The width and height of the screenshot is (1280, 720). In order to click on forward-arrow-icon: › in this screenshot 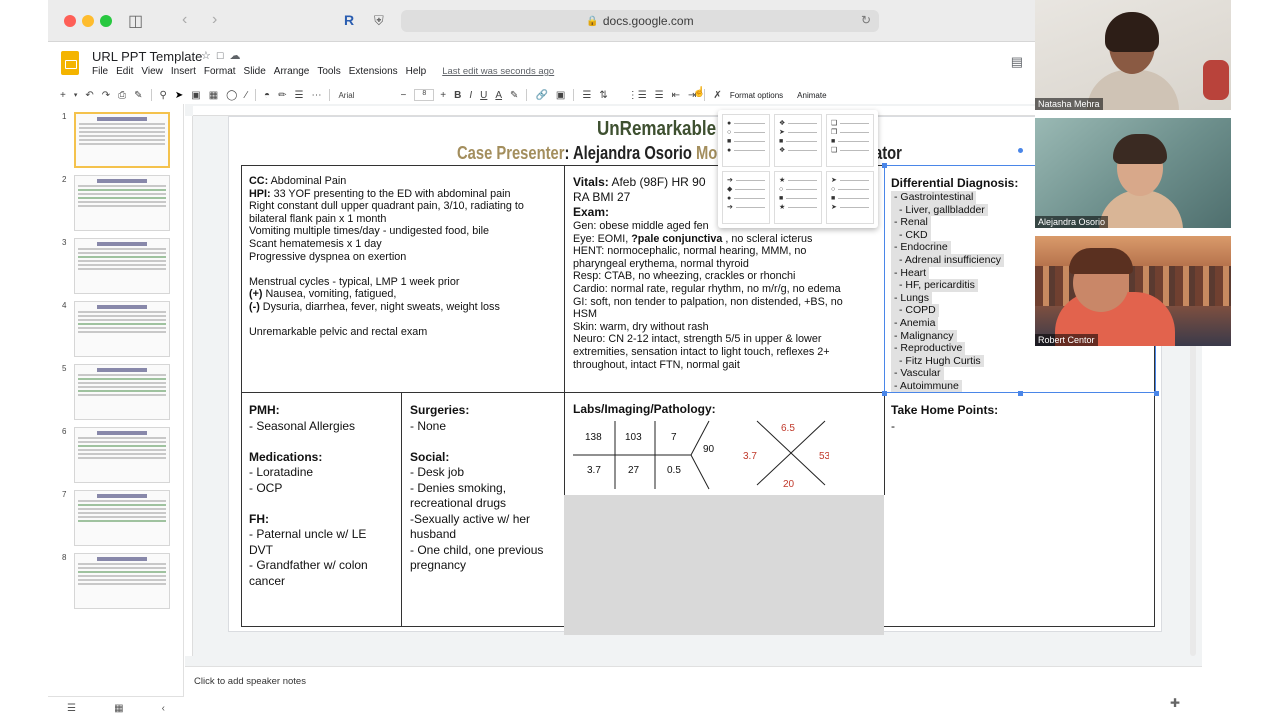, I will do `click(214, 20)`.